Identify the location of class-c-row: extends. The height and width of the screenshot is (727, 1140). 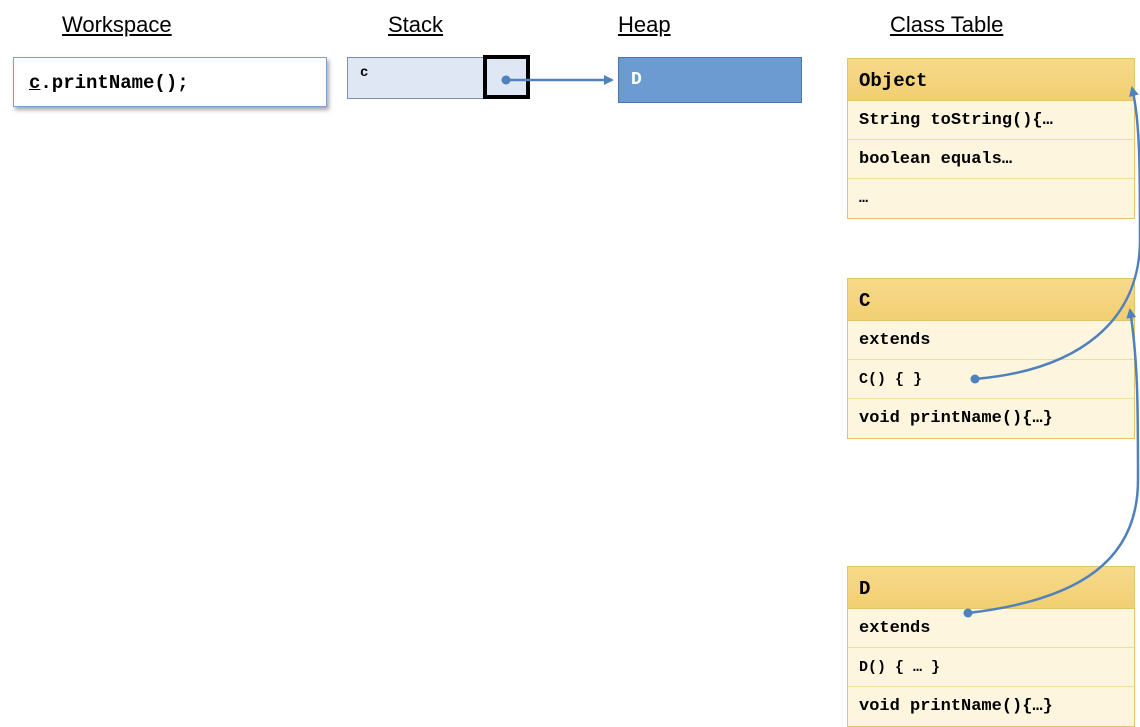
(991, 340).